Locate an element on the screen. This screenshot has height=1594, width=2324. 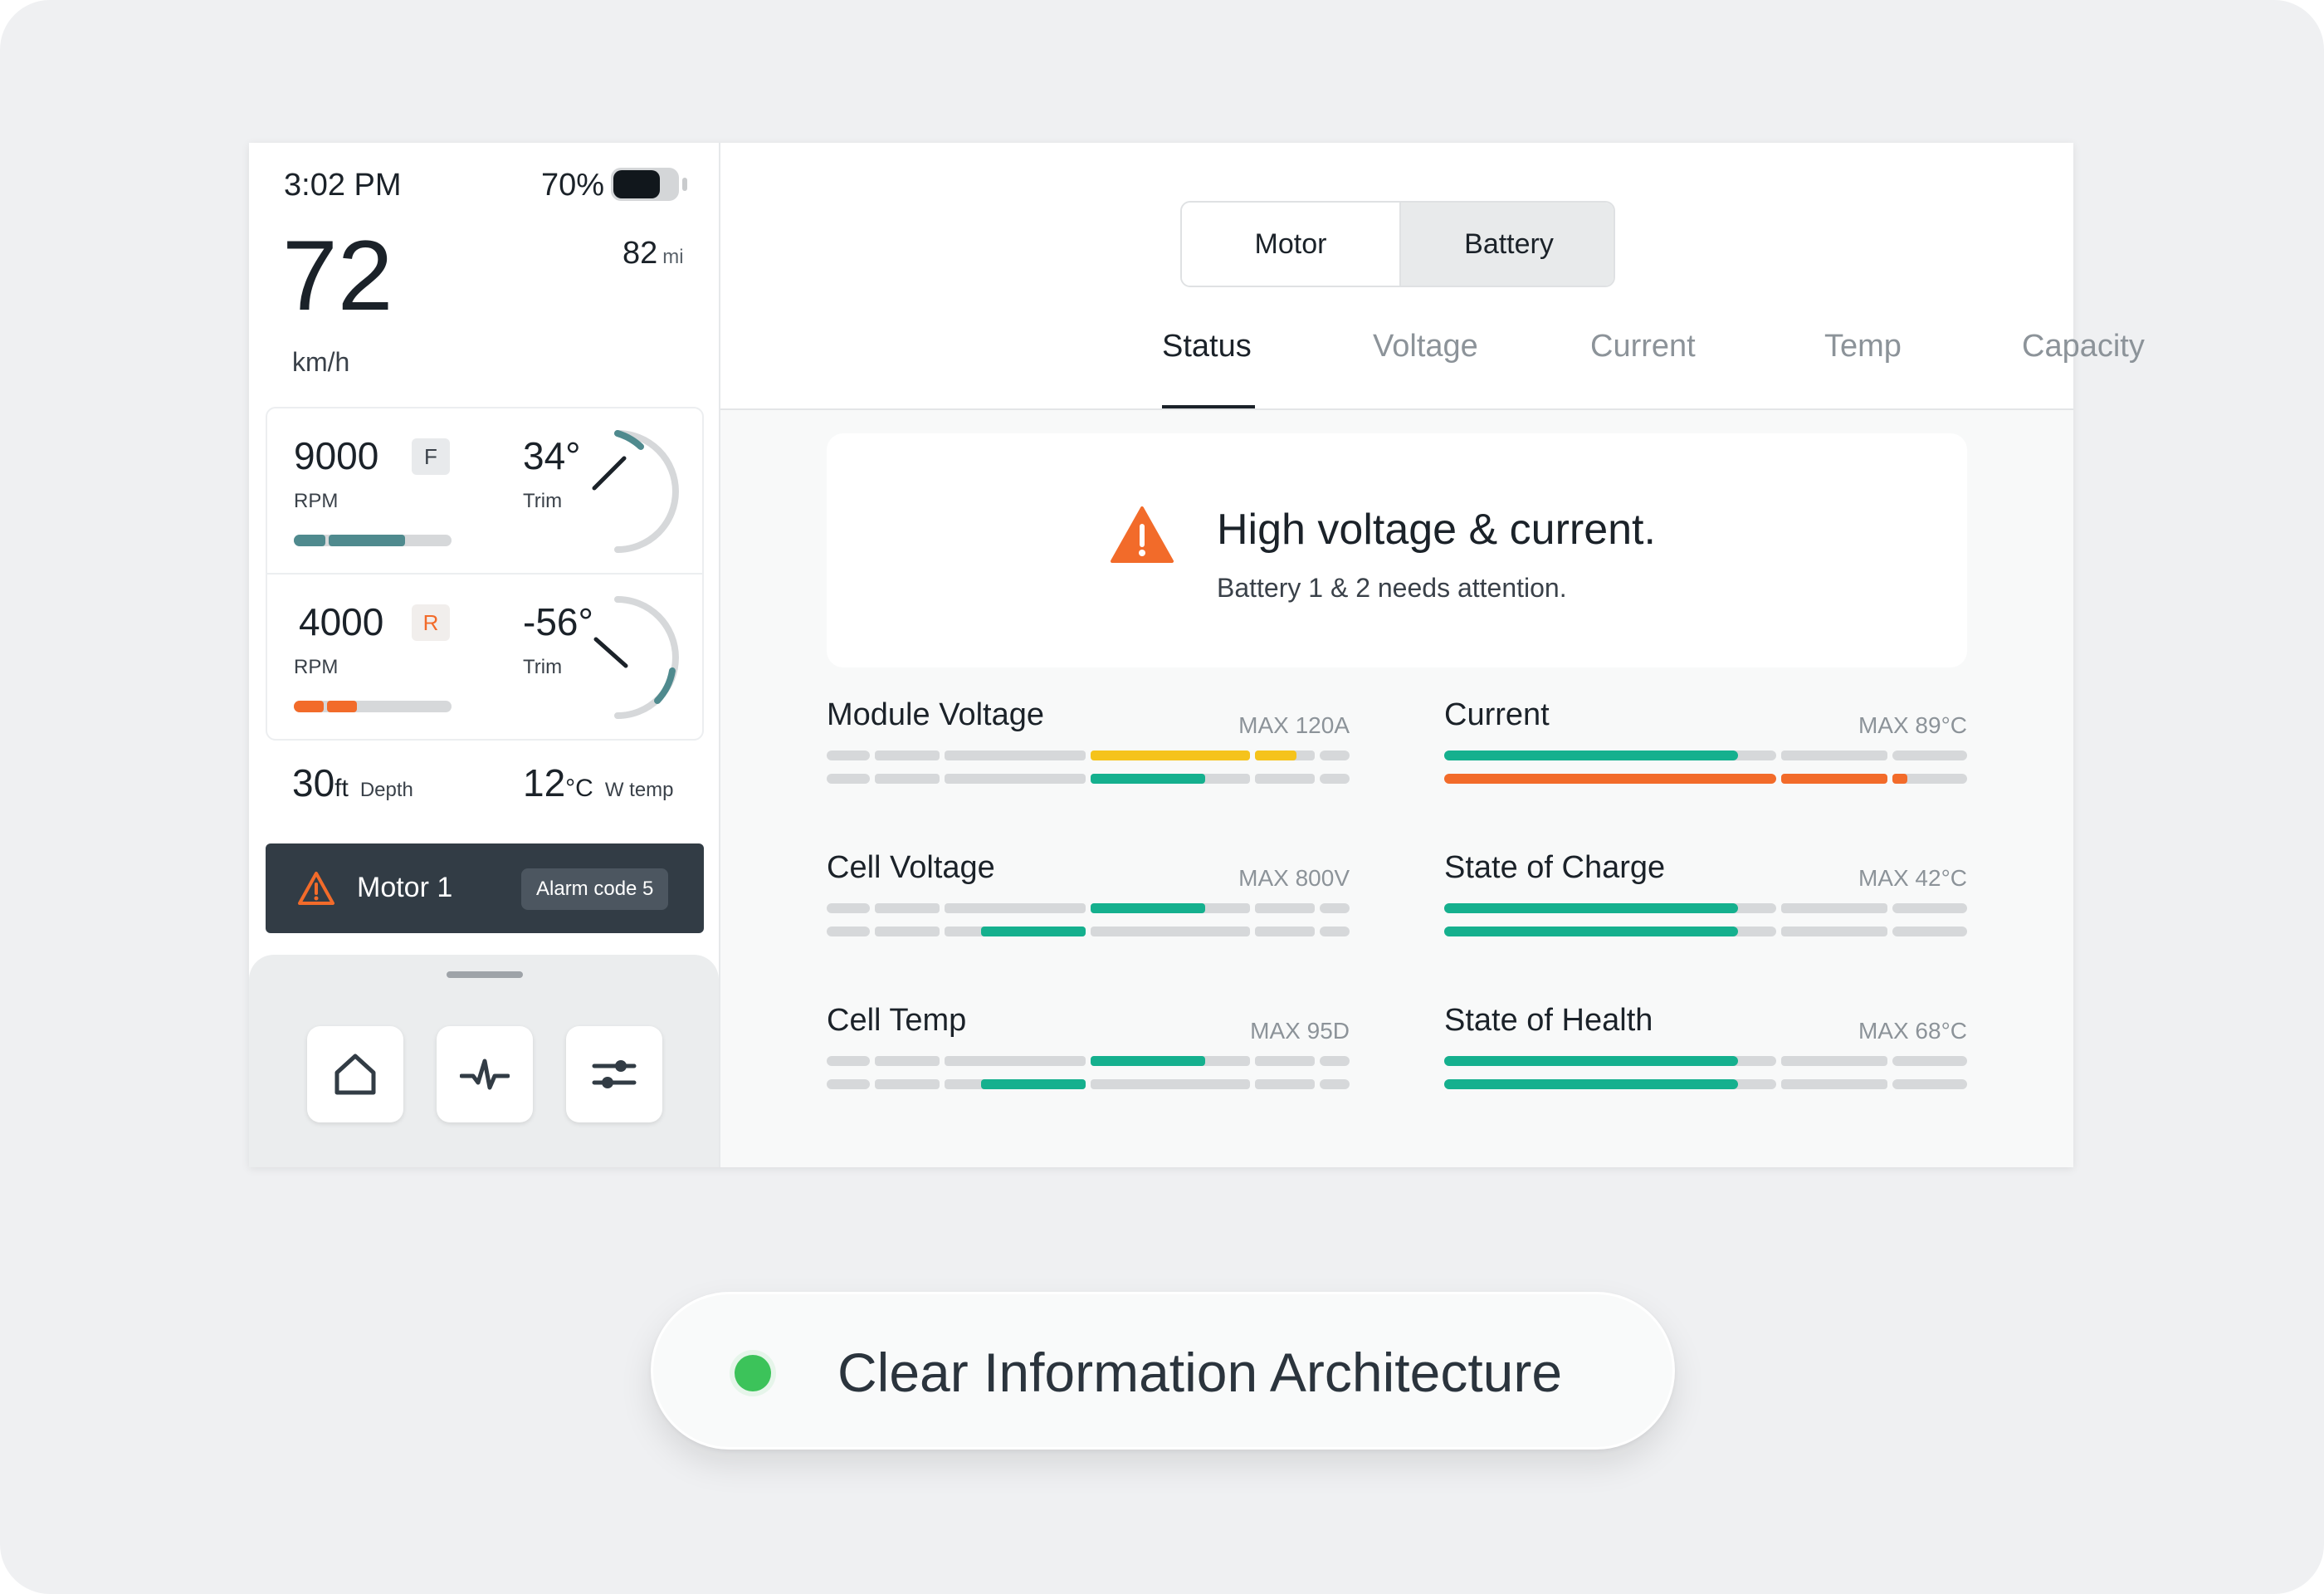
battery-percent: 70% is located at coordinates (573, 185).